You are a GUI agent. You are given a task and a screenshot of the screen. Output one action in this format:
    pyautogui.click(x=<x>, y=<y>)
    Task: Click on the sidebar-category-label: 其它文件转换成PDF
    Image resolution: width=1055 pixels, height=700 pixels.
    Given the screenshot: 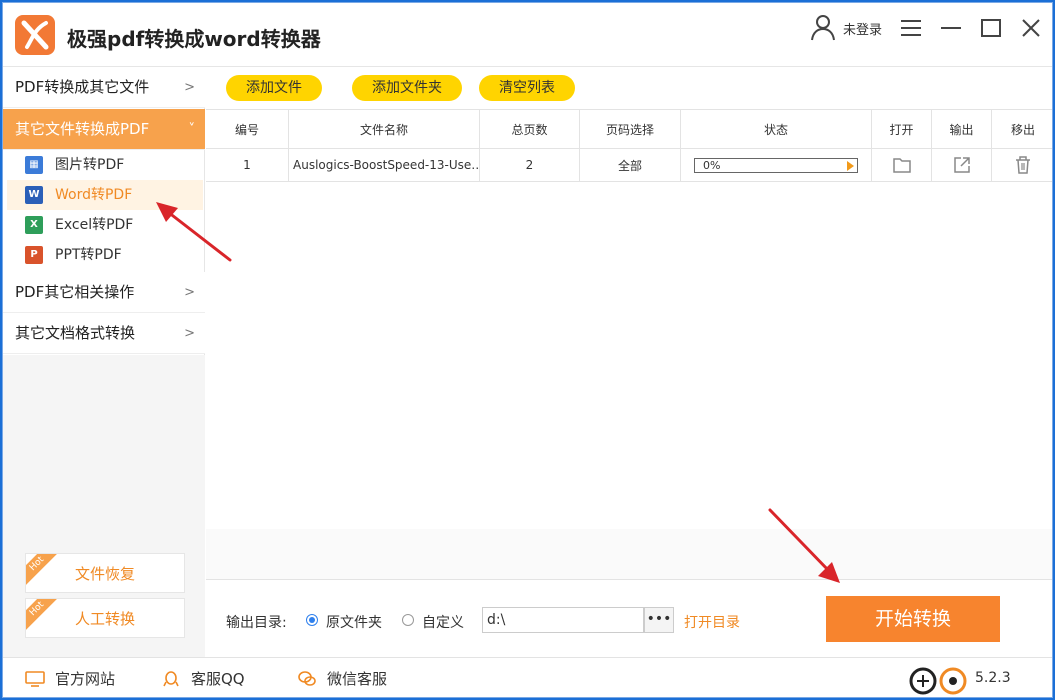 What is the action you would take?
    pyautogui.click(x=82, y=129)
    